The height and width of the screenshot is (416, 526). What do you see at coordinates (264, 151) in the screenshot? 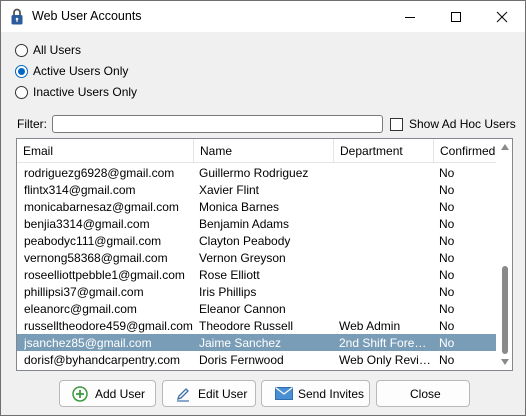
I see `column-header-name: Name` at bounding box center [264, 151].